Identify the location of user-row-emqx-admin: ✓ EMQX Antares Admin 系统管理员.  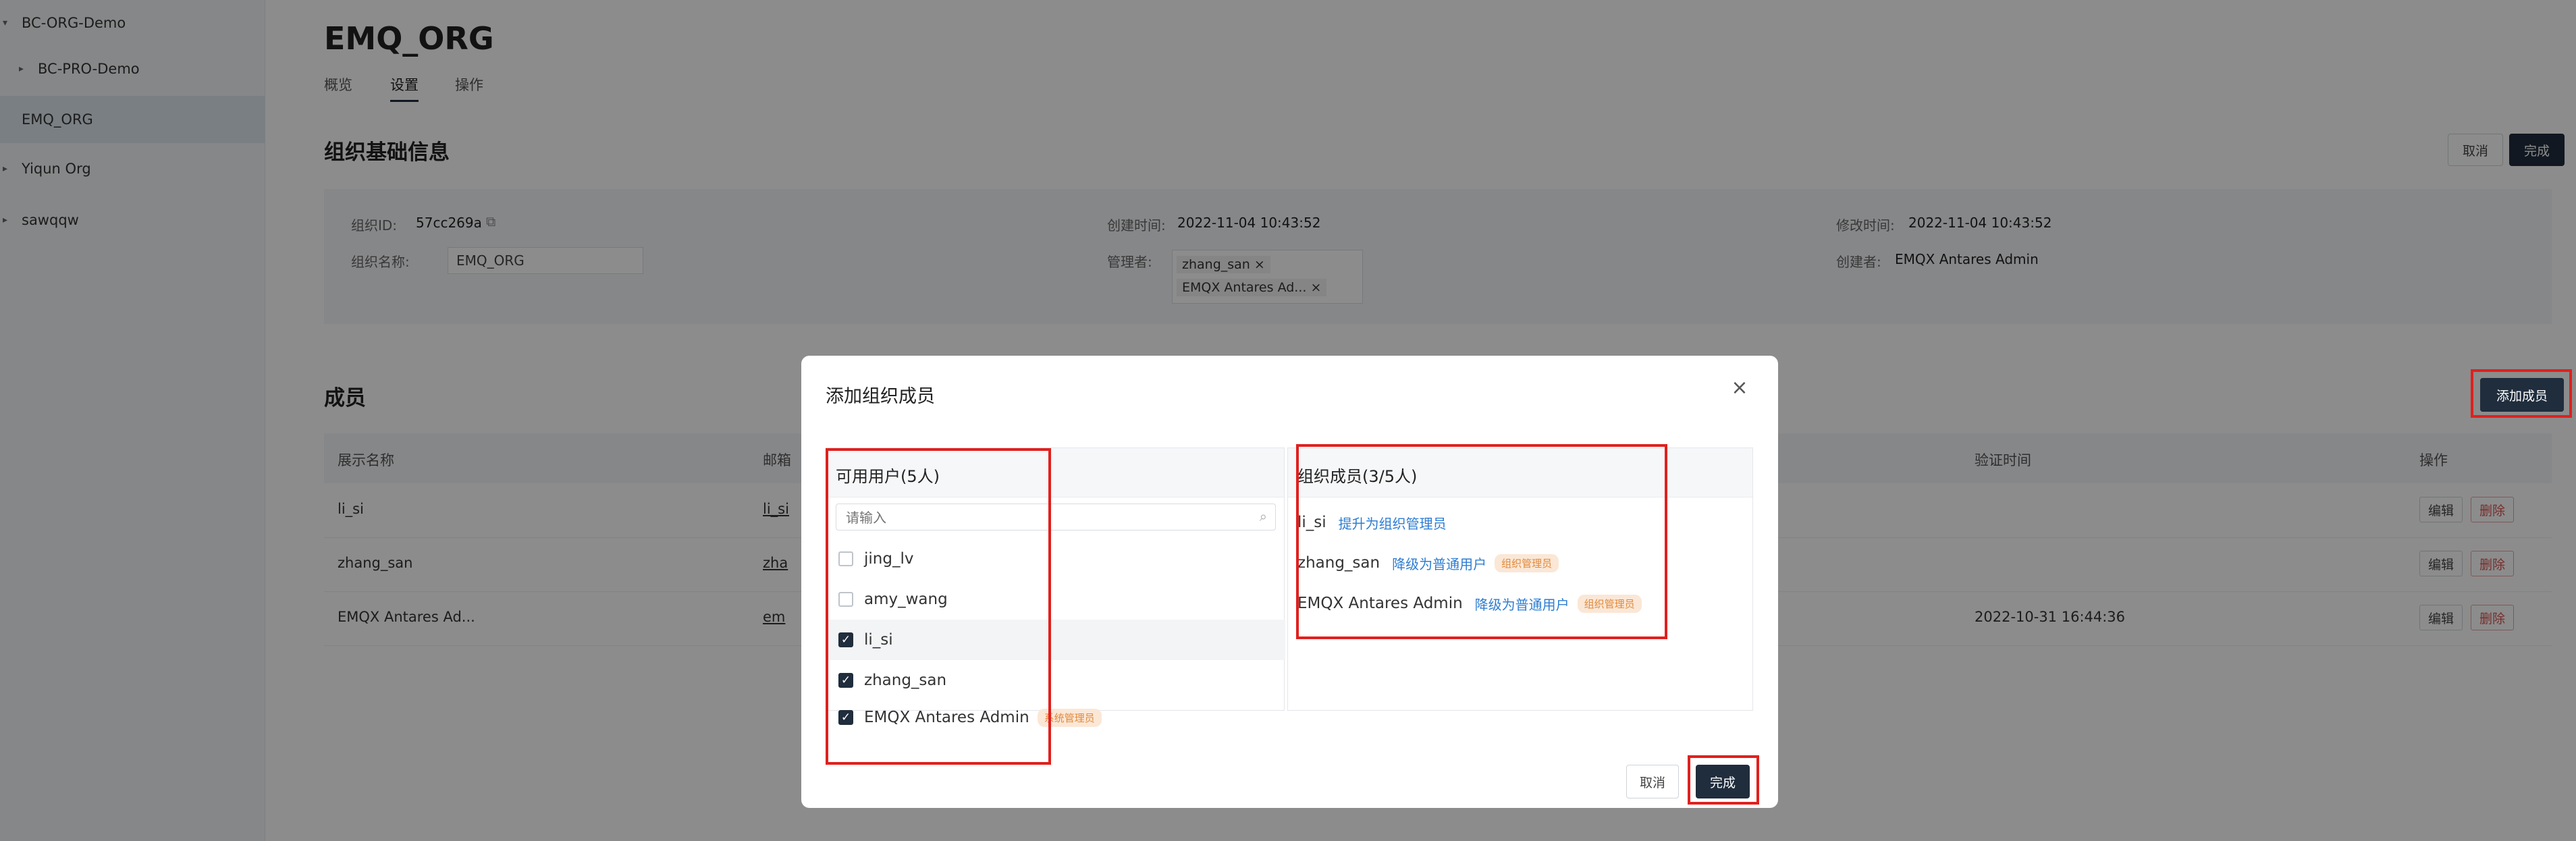
(1055, 718).